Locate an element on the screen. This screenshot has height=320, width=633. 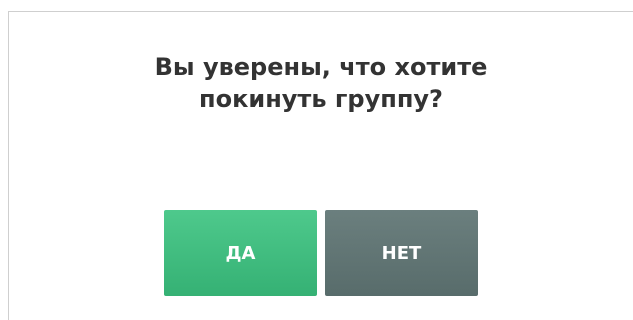
confirm-message-line-2: покинуть группу? is located at coordinates (321, 99).